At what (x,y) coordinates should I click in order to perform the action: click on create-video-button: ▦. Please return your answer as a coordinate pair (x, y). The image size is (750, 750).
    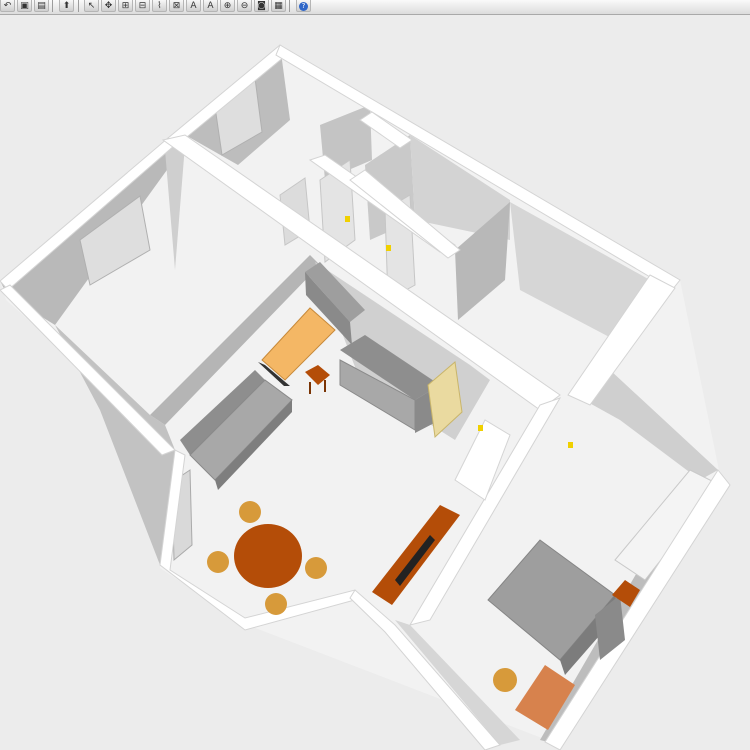
    Looking at the image, I should click on (278, 6).